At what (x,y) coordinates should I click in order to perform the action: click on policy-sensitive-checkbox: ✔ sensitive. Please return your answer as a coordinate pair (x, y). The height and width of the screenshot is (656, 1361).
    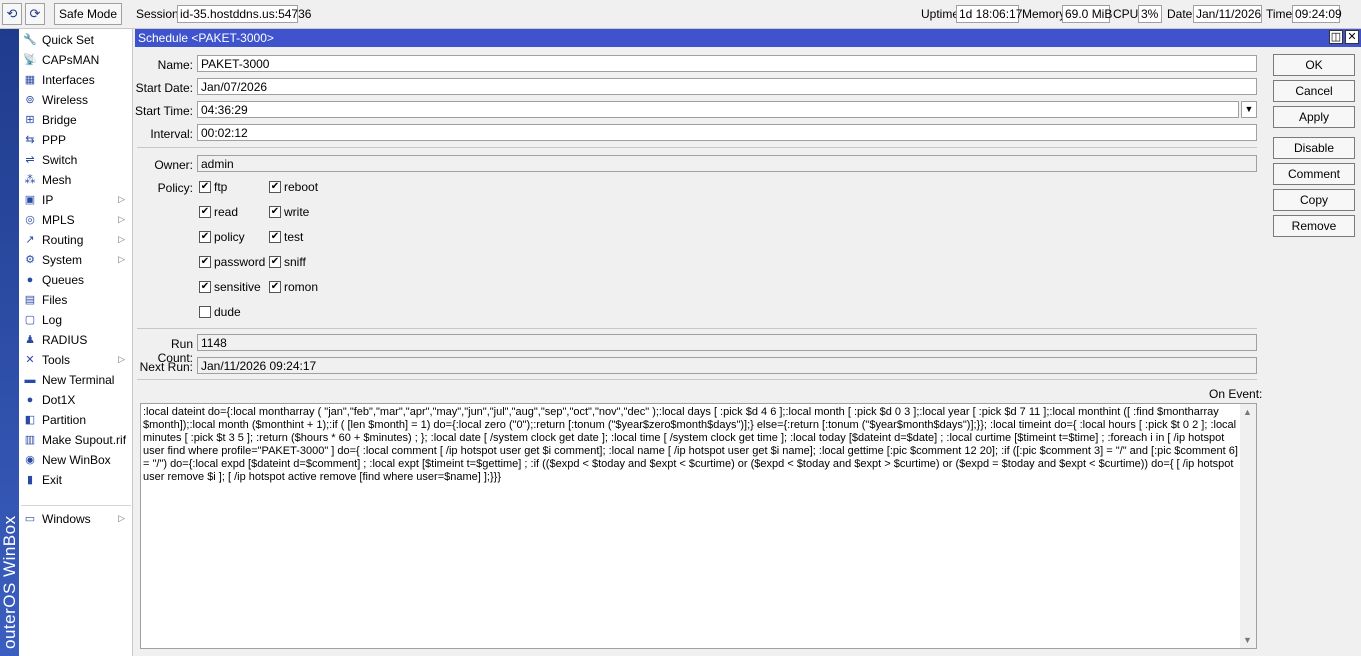
    Looking at the image, I should click on (230, 287).